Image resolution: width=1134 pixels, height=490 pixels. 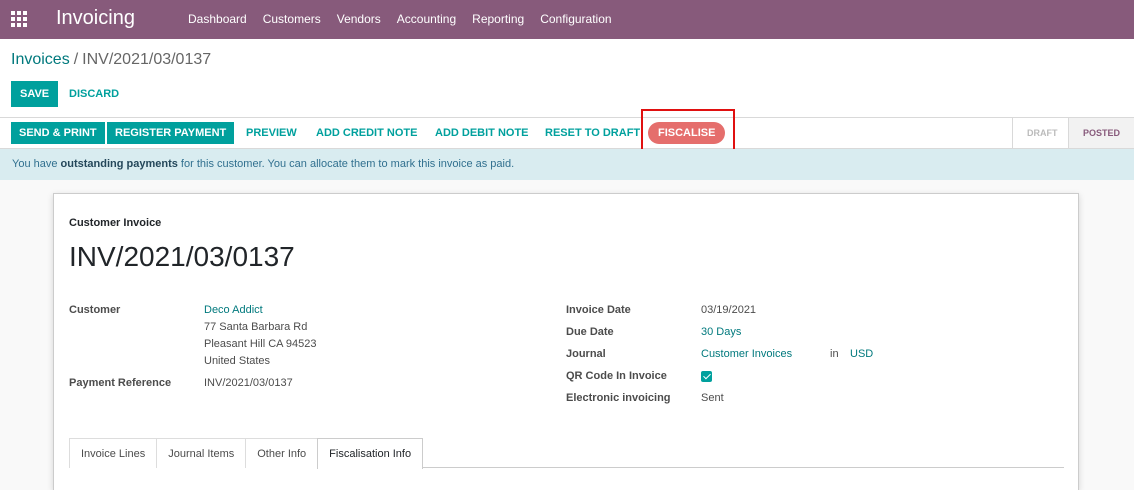 I want to click on document-type: Customer Invoice, so click(x=115, y=223).